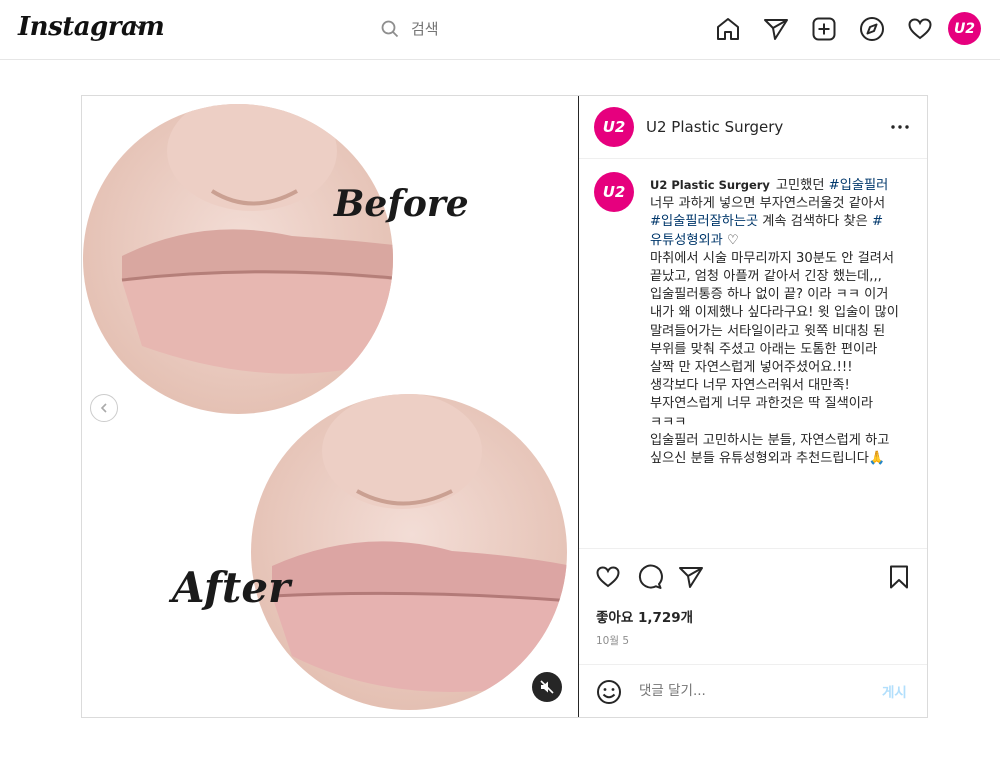  I want to click on caption-avatar: U2, so click(614, 192).